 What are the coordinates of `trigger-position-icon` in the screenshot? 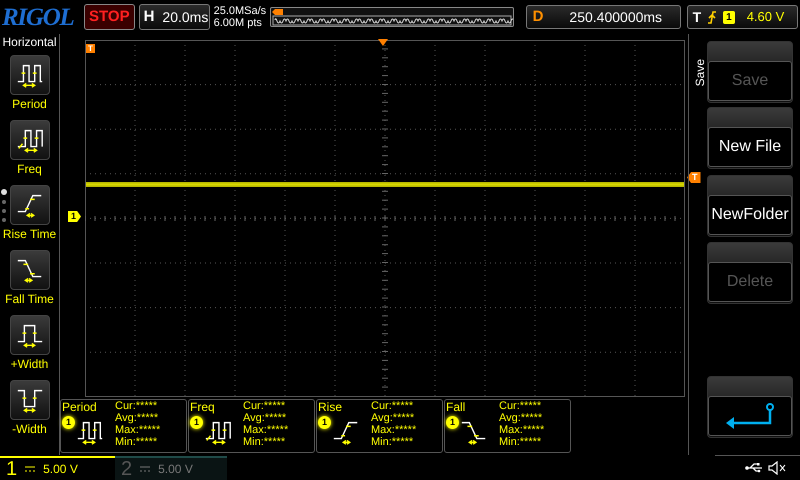 It's located at (383, 42).